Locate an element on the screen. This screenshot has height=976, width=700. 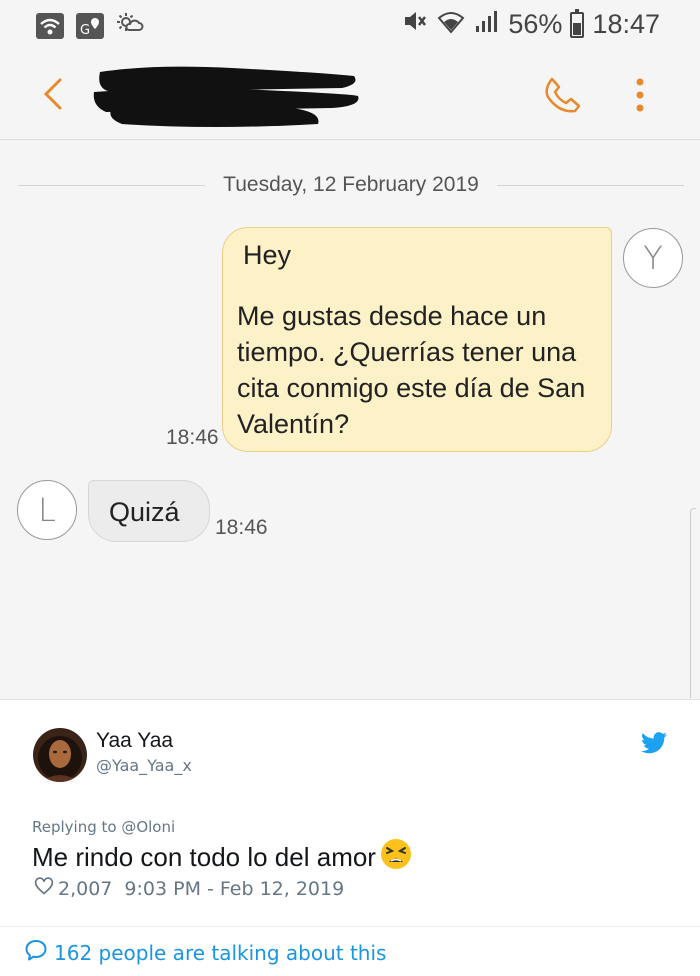
conversation-header is located at coordinates (350, 95).